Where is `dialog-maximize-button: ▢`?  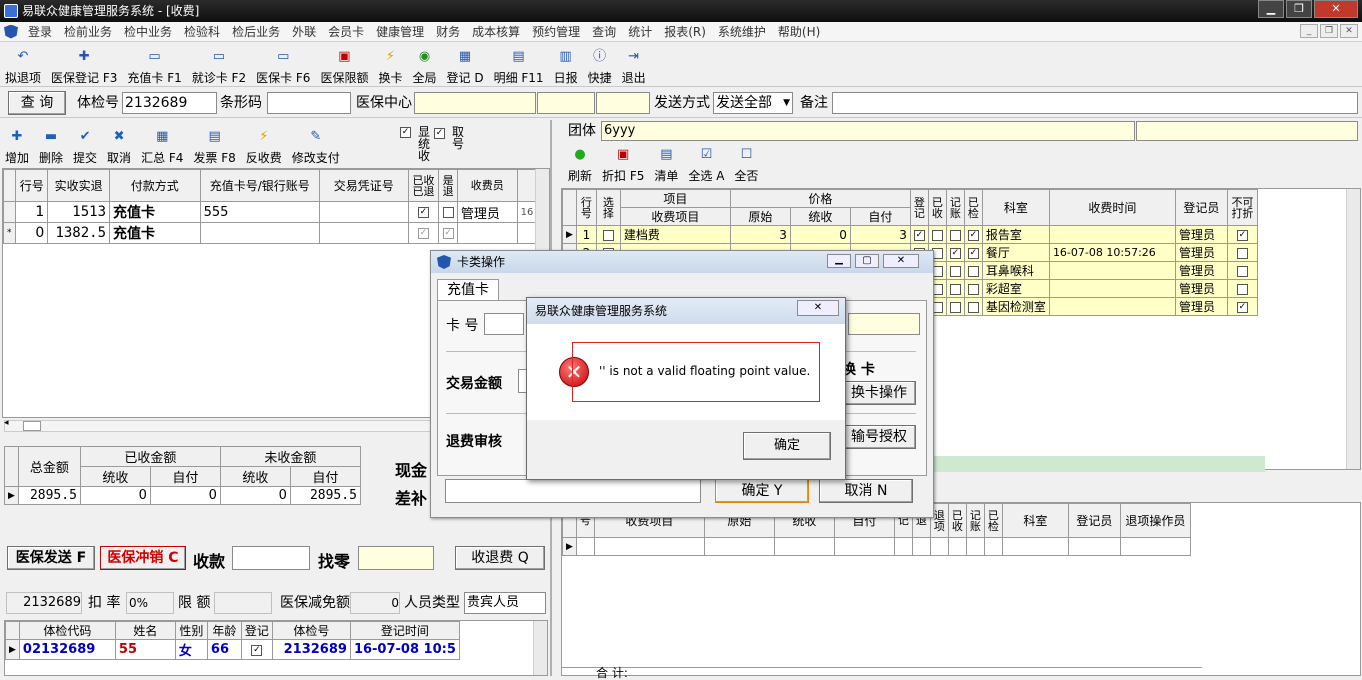
dialog-maximize-button: ▢ is located at coordinates (867, 261).